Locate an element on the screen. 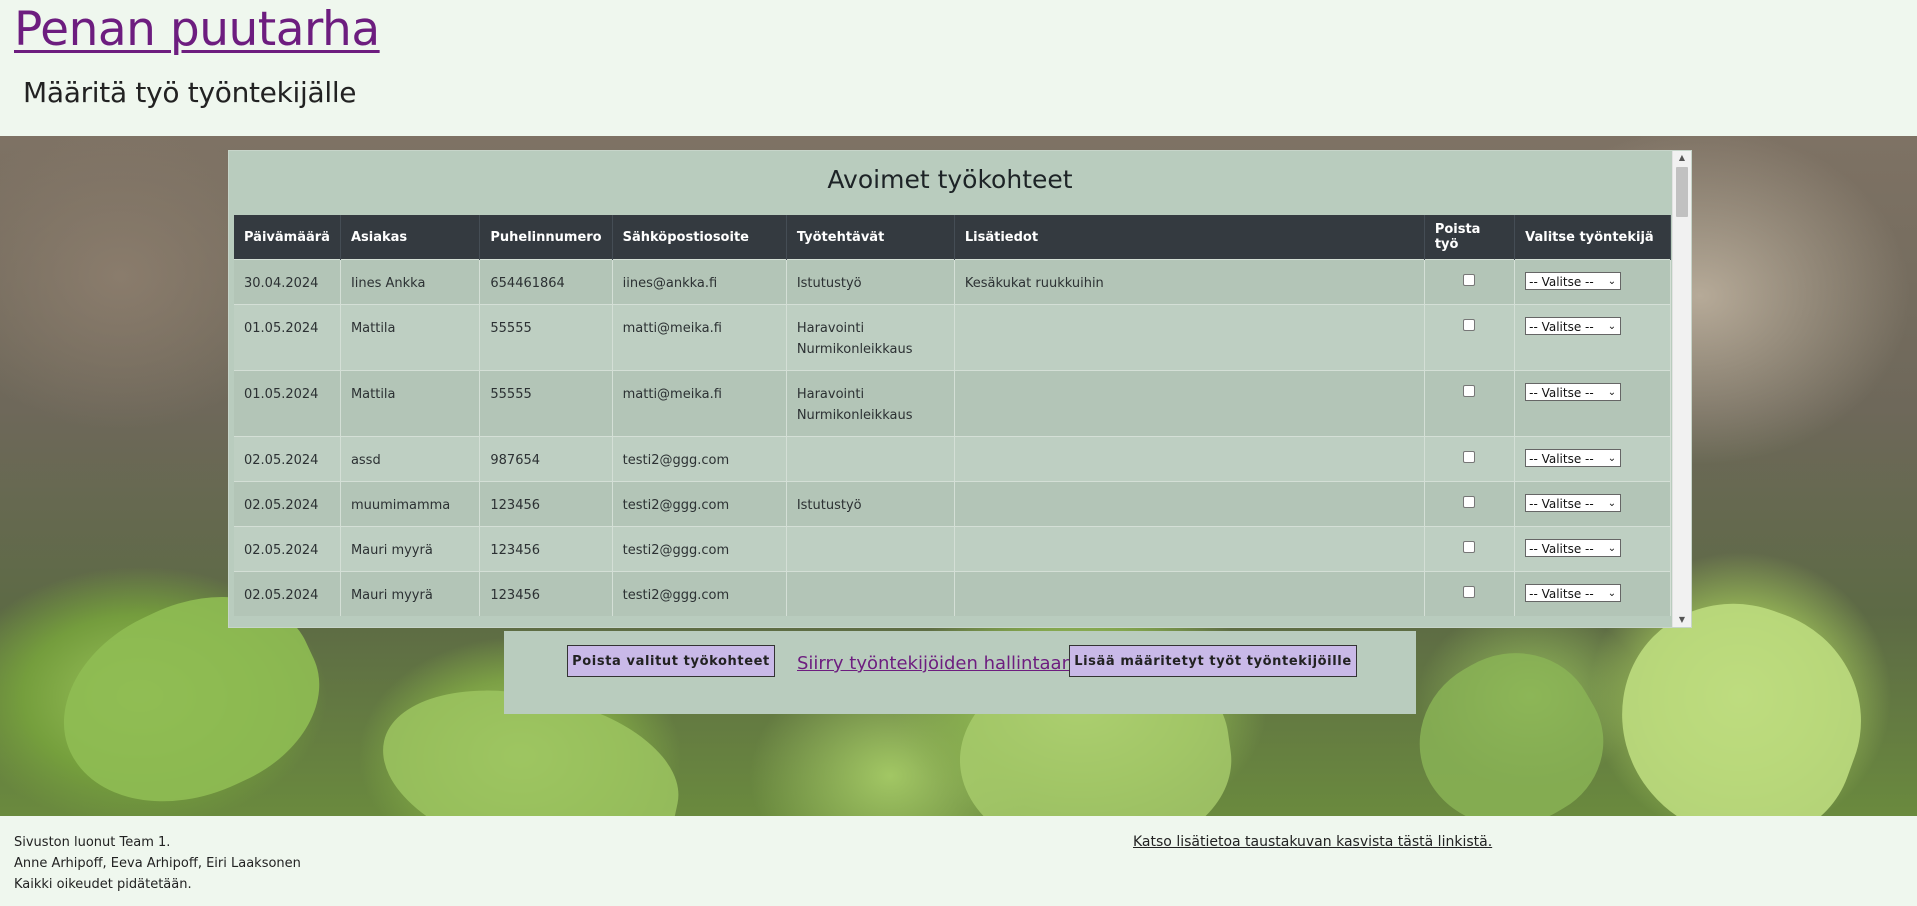 The height and width of the screenshot is (906, 1917). cell-date: 01.05.2024 is located at coordinates (287, 403).